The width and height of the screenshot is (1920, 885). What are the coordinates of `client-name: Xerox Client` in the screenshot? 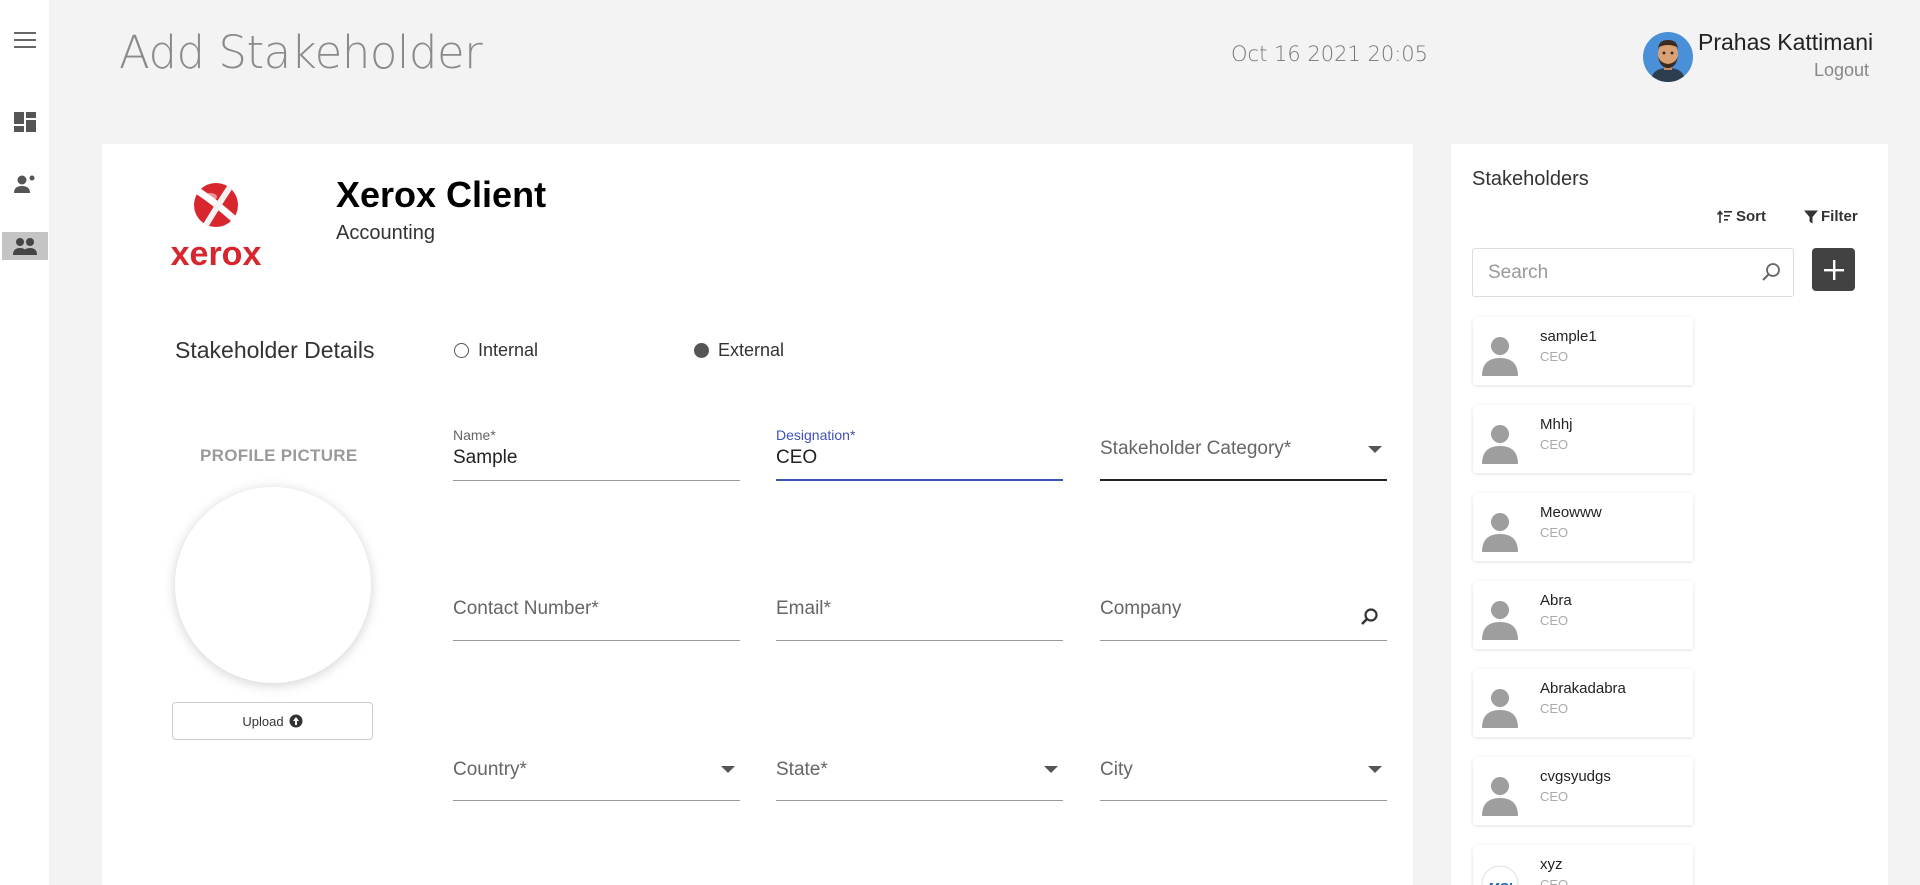 It's located at (441, 194).